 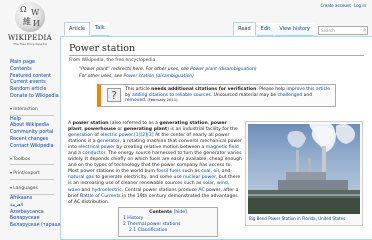 I want to click on hatnote-link: Power plant (disambiguation), so click(x=223, y=69).